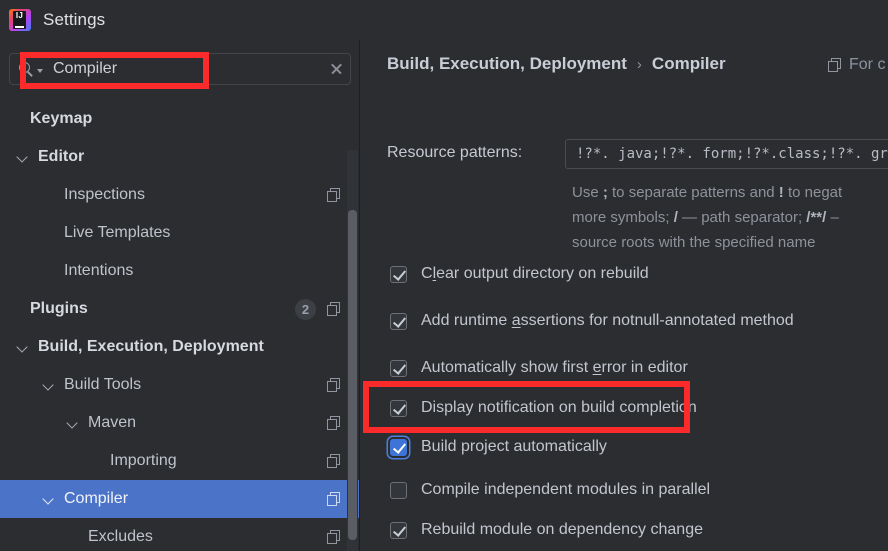 Image resolution: width=888 pixels, height=551 pixels. I want to click on checkbox-row-build-project-automatically: Build project automatically, so click(498, 447).